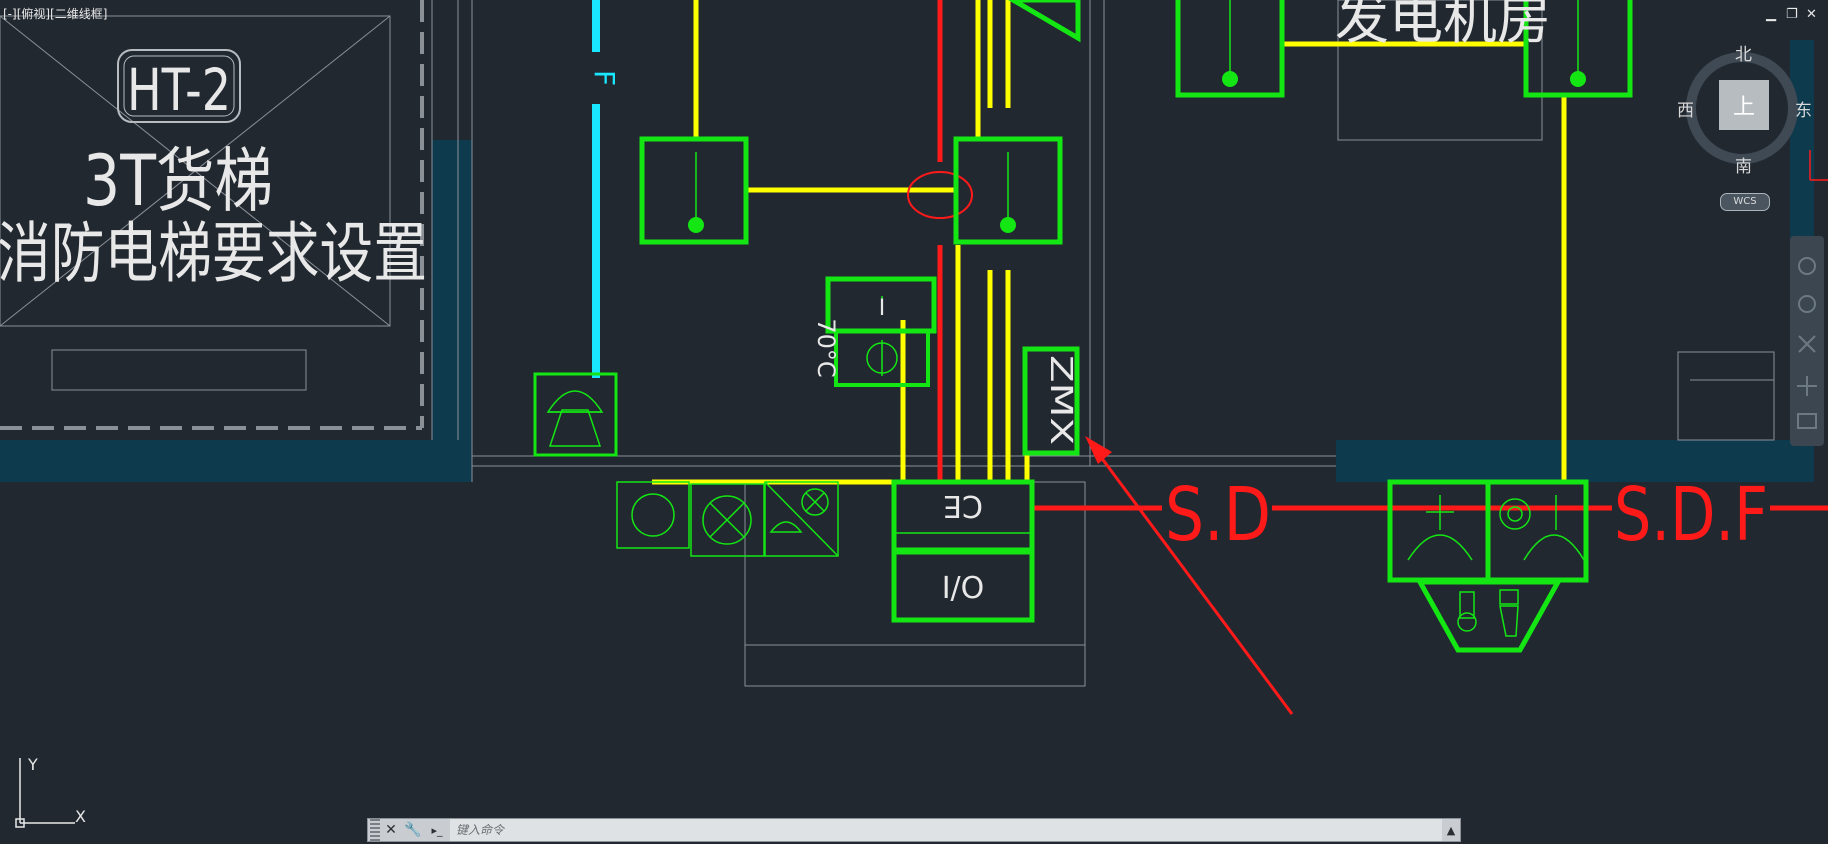 This screenshot has width=1828, height=844. I want to click on alarm-bell-housing, so click(1489, 616).